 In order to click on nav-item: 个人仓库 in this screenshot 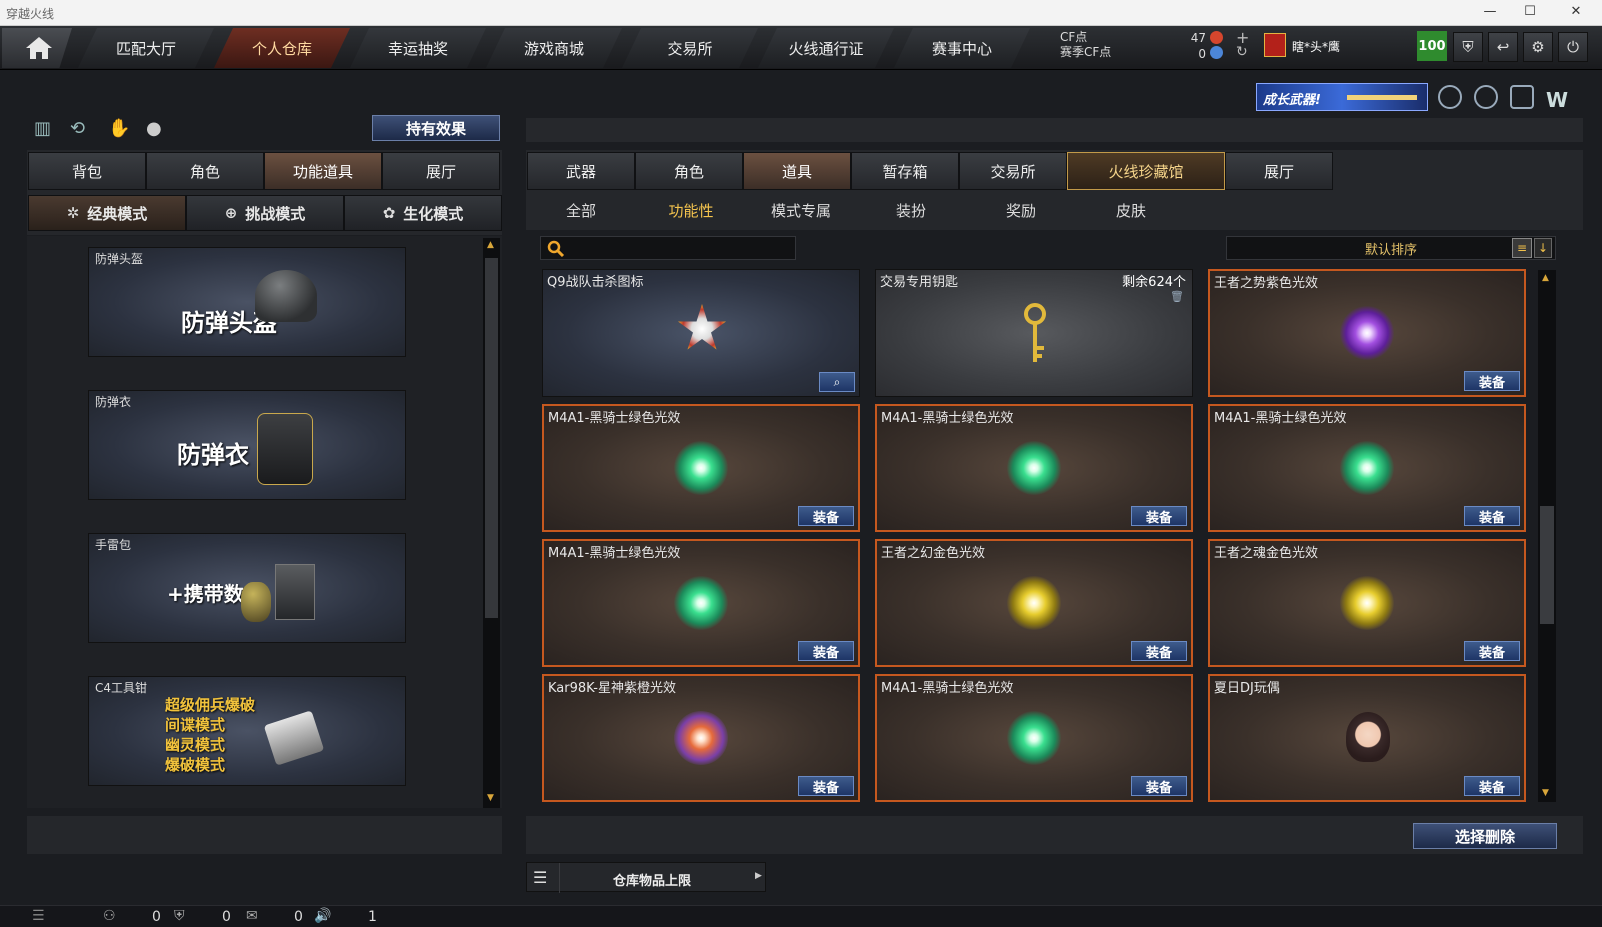, I will do `click(282, 48)`.